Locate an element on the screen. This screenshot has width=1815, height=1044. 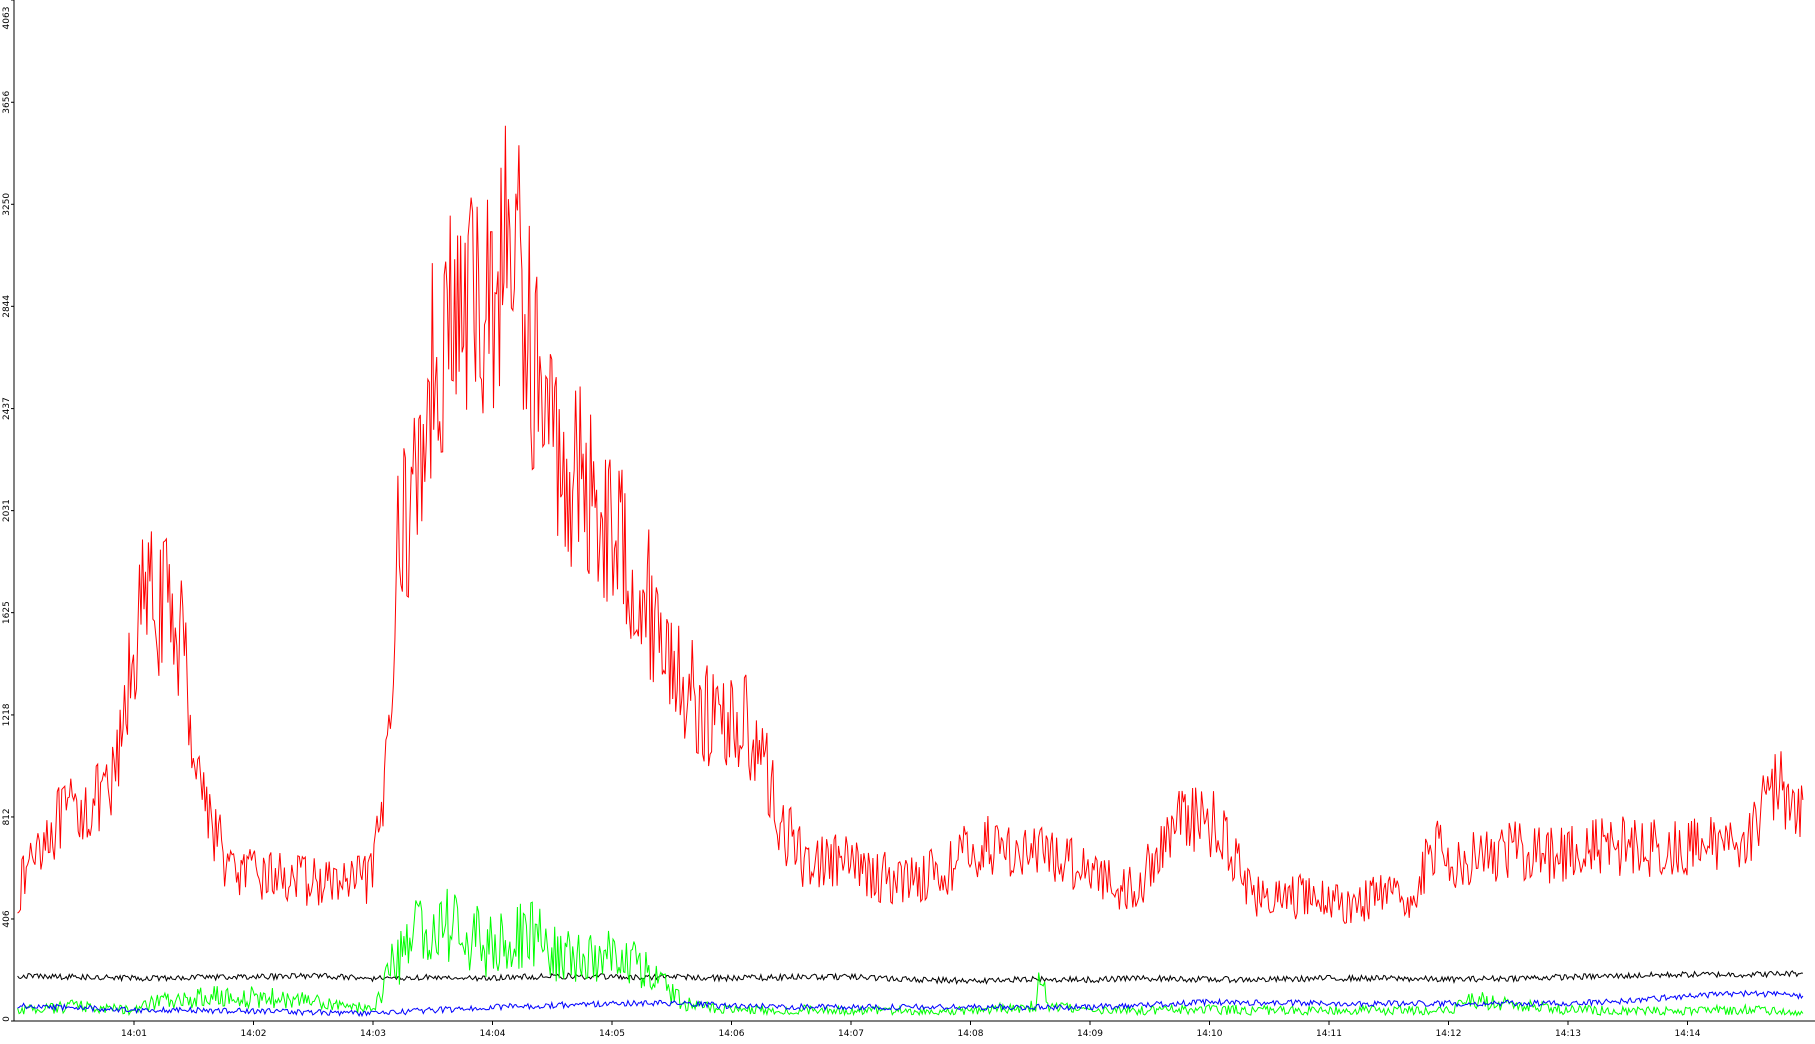
x-tick-label: 14:14 is located at coordinates (1688, 1034).